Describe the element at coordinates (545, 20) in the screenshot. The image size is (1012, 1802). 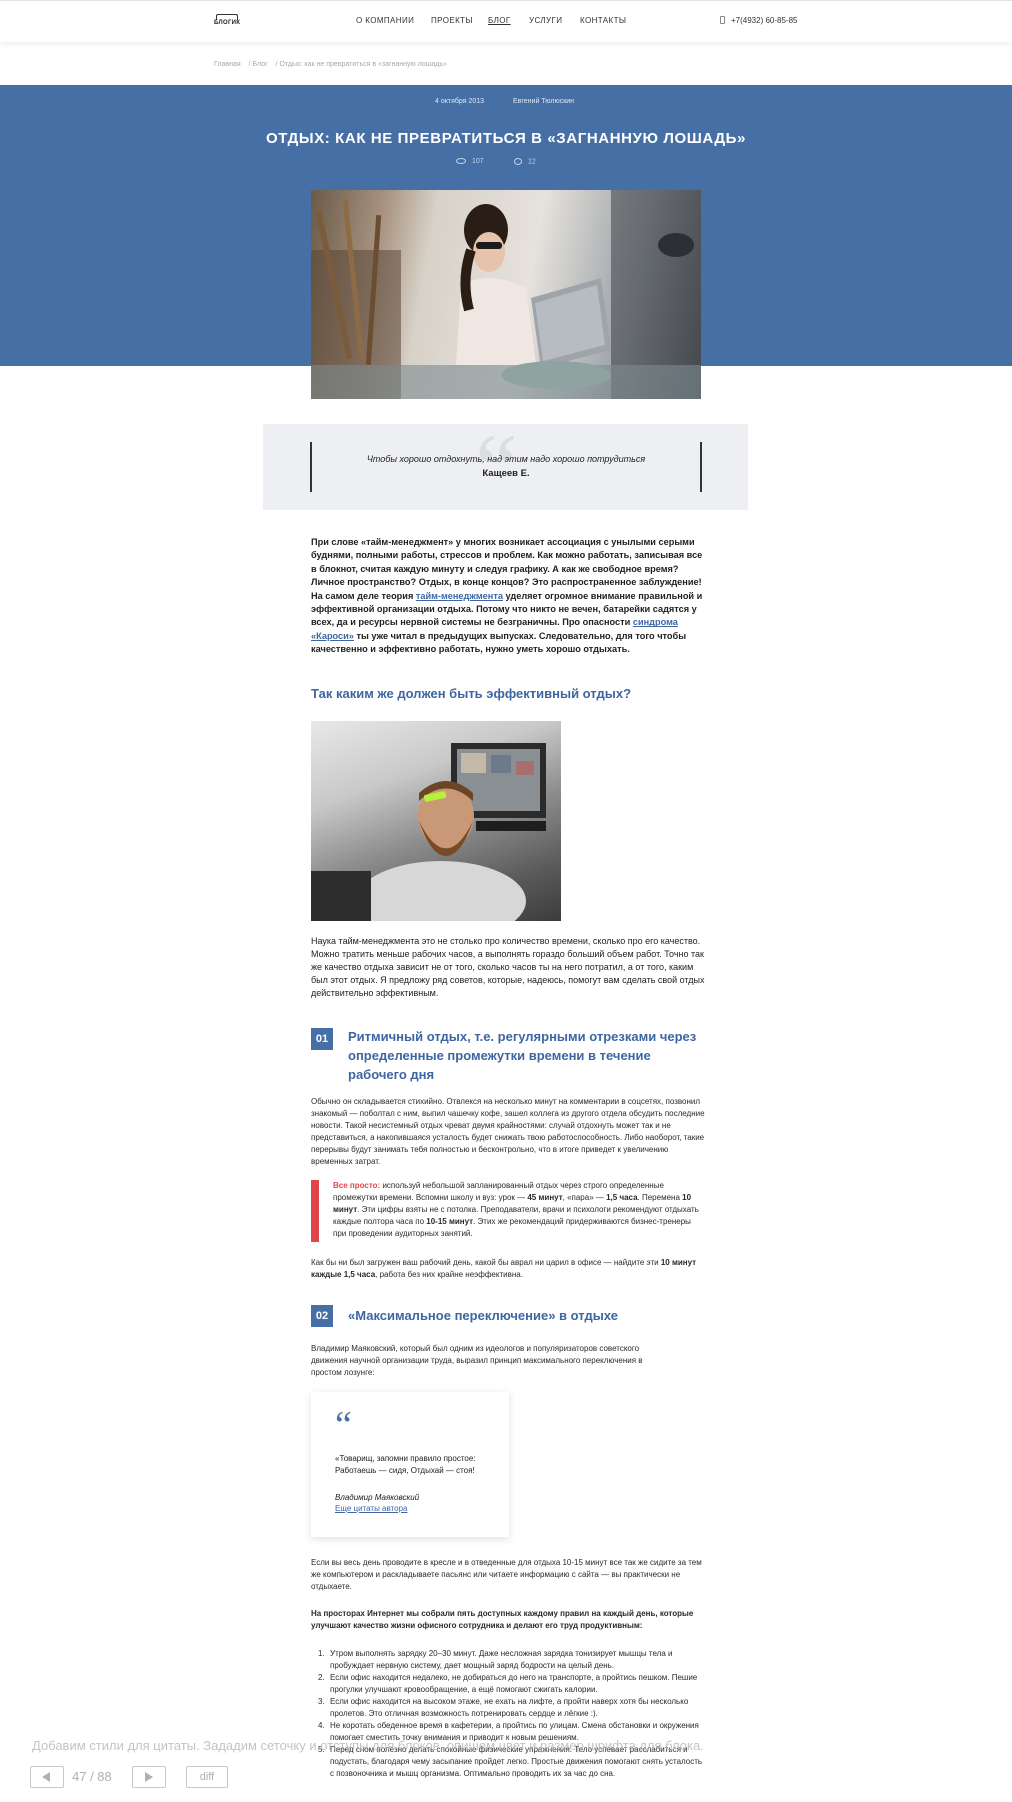
I see `nav-item-services: УСЛУГИ` at that location.